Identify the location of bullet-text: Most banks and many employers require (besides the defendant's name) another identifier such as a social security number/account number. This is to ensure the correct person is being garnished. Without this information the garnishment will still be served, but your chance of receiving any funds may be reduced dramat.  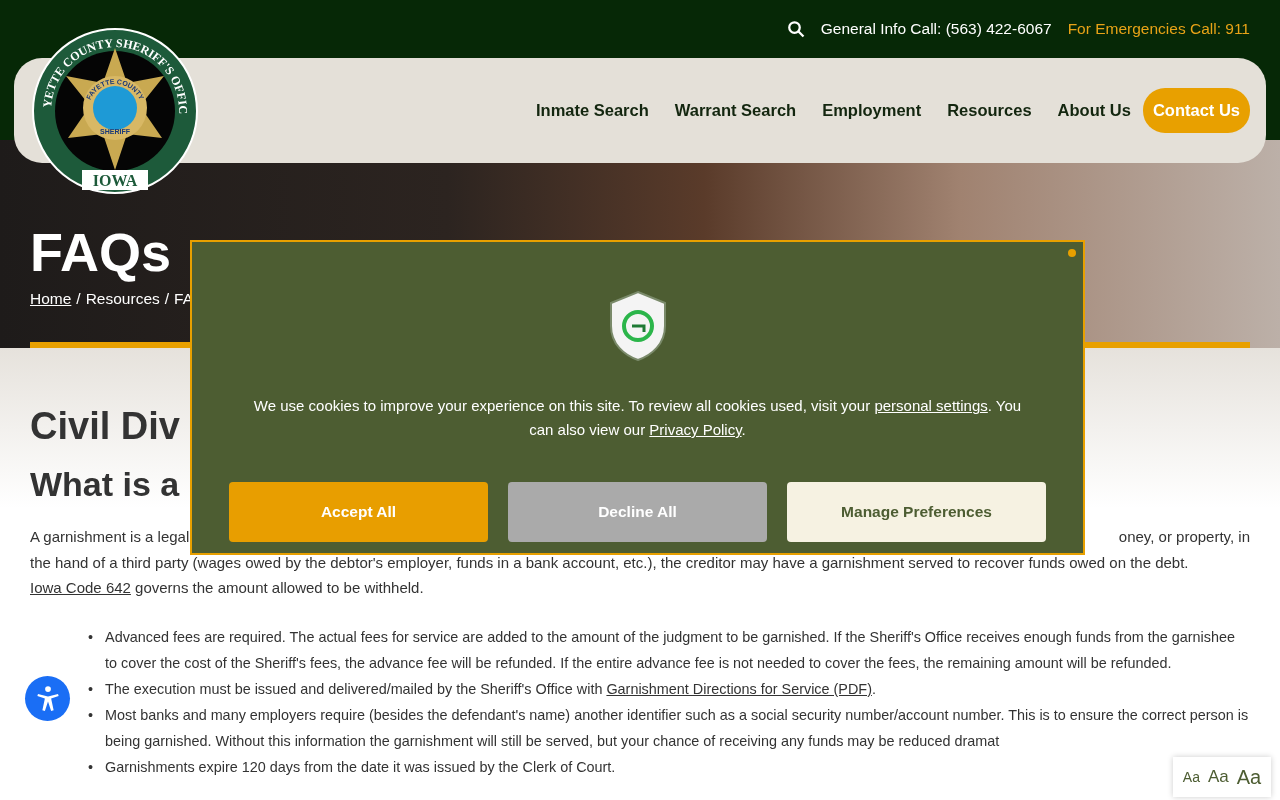
(677, 728).